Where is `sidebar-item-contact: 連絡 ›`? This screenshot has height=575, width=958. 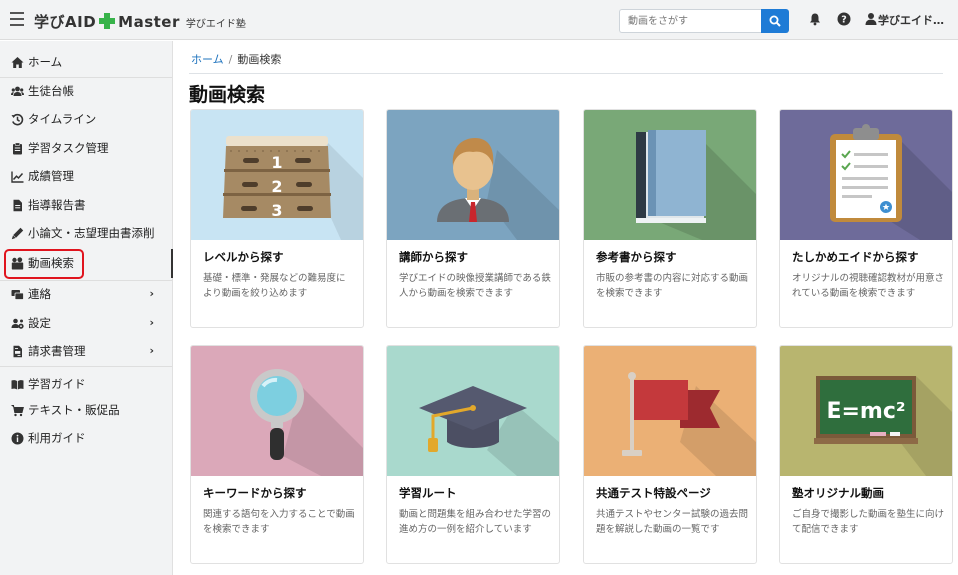
sidebar-item-contact: 連絡 › is located at coordinates (86, 294).